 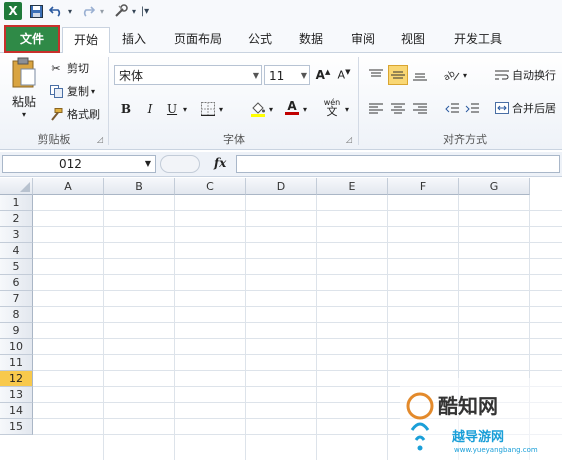 What do you see at coordinates (139, 186) in the screenshot?
I see `column-header: B` at bounding box center [139, 186].